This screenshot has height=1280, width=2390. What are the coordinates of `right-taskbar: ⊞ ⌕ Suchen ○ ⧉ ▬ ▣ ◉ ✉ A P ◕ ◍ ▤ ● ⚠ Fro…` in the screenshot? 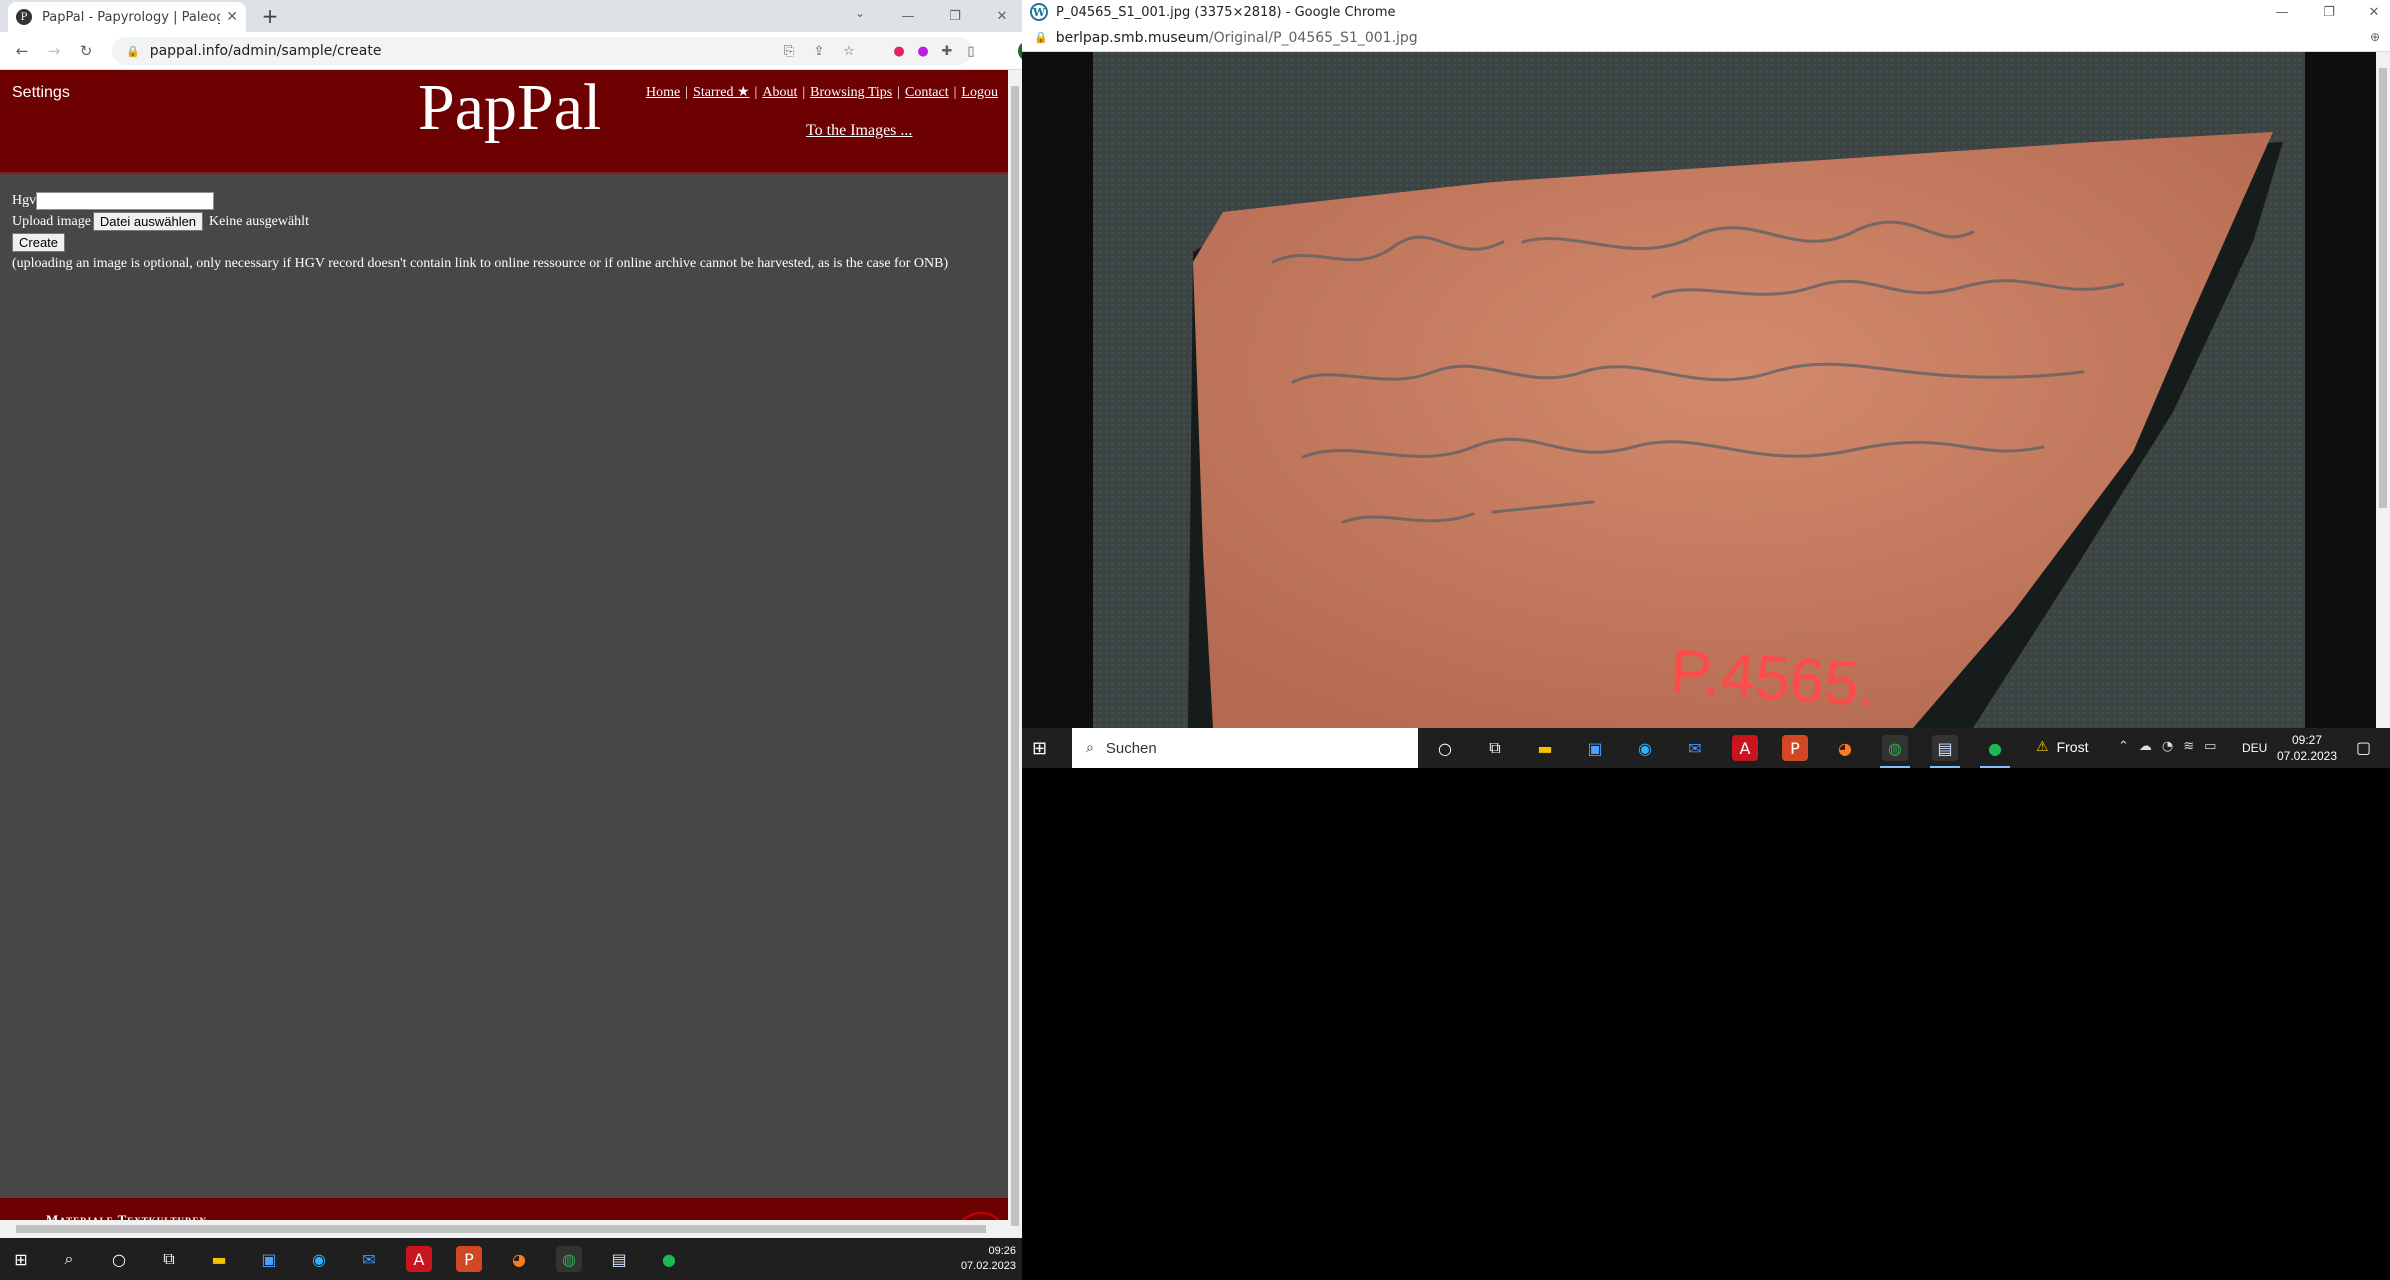 It's located at (1706, 748).